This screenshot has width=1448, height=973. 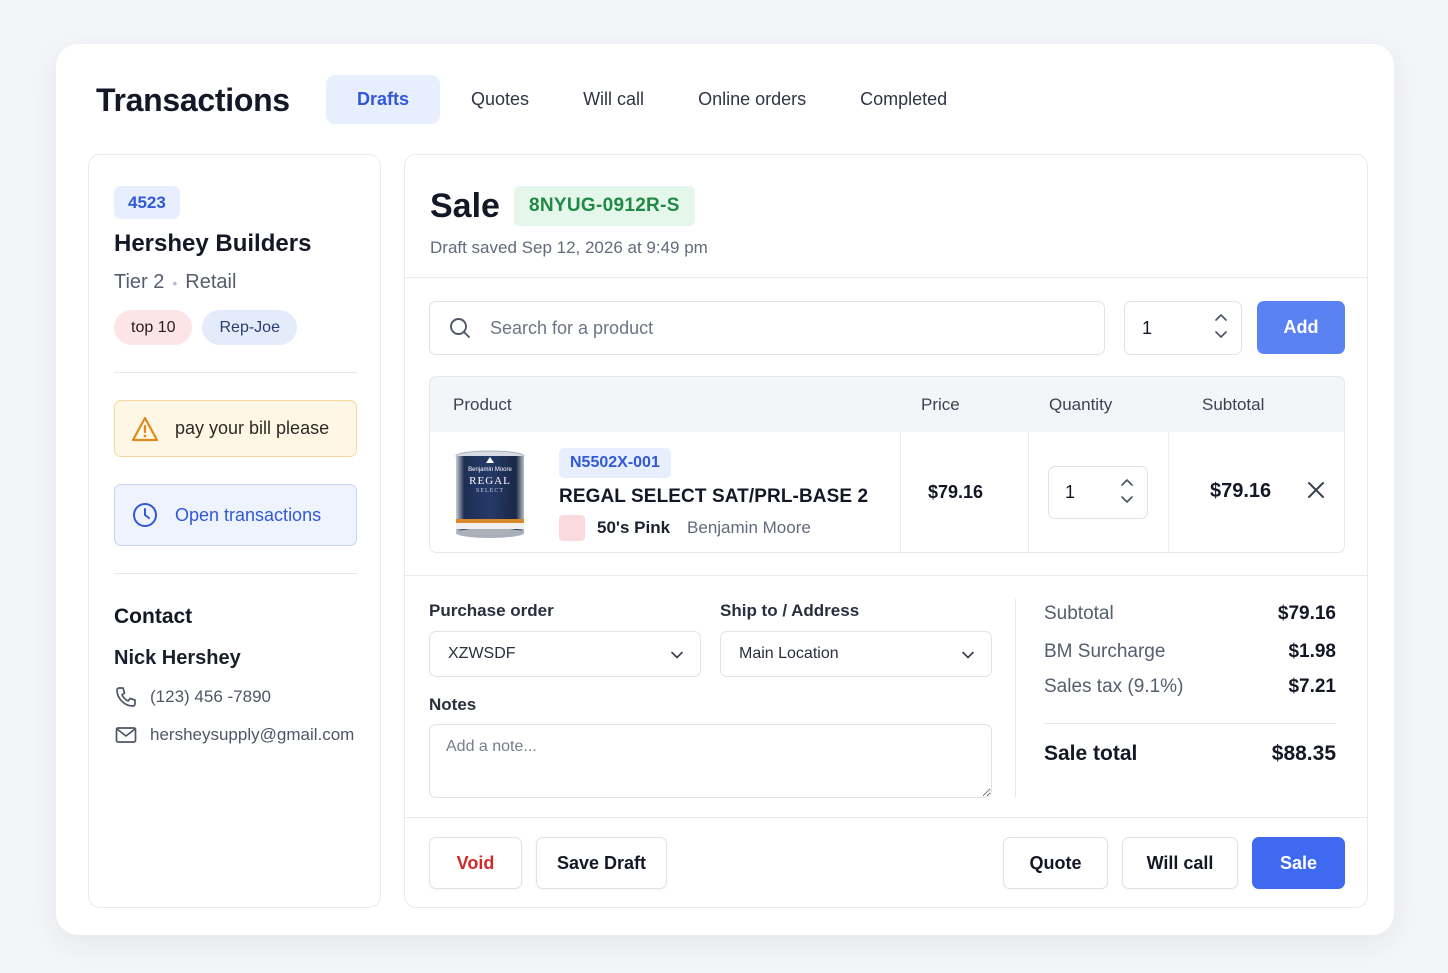 What do you see at coordinates (465, 206) in the screenshot?
I see `sale-title: Sale` at bounding box center [465, 206].